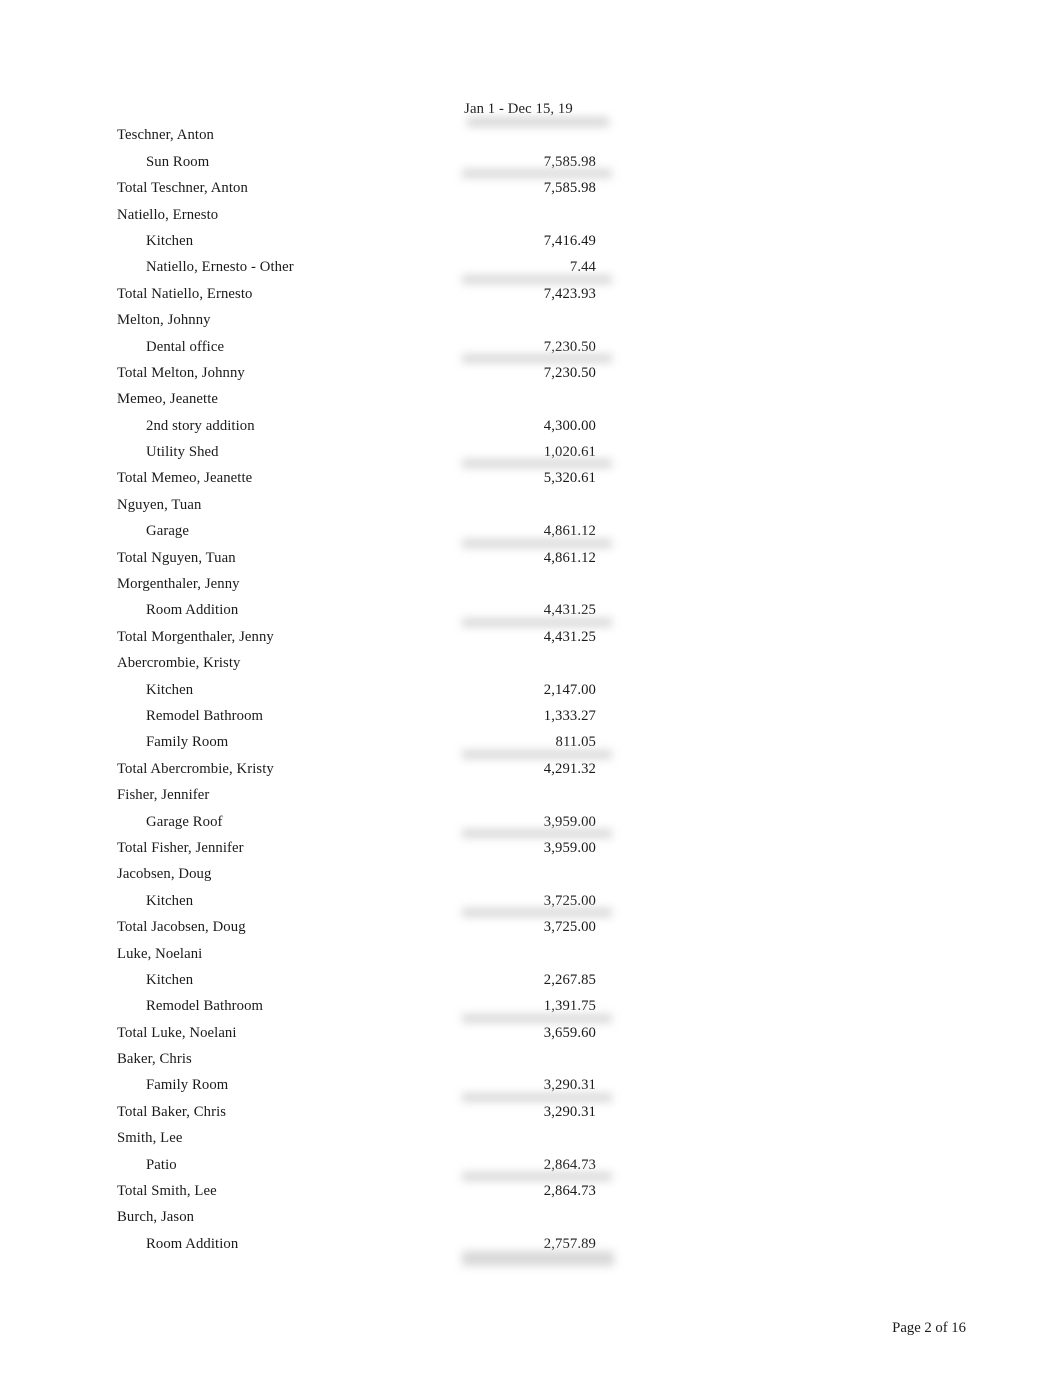 The image size is (1062, 1376). I want to click on customer-total-row: Total Fisher, Jennifer 3,959.00, so click(367, 848).